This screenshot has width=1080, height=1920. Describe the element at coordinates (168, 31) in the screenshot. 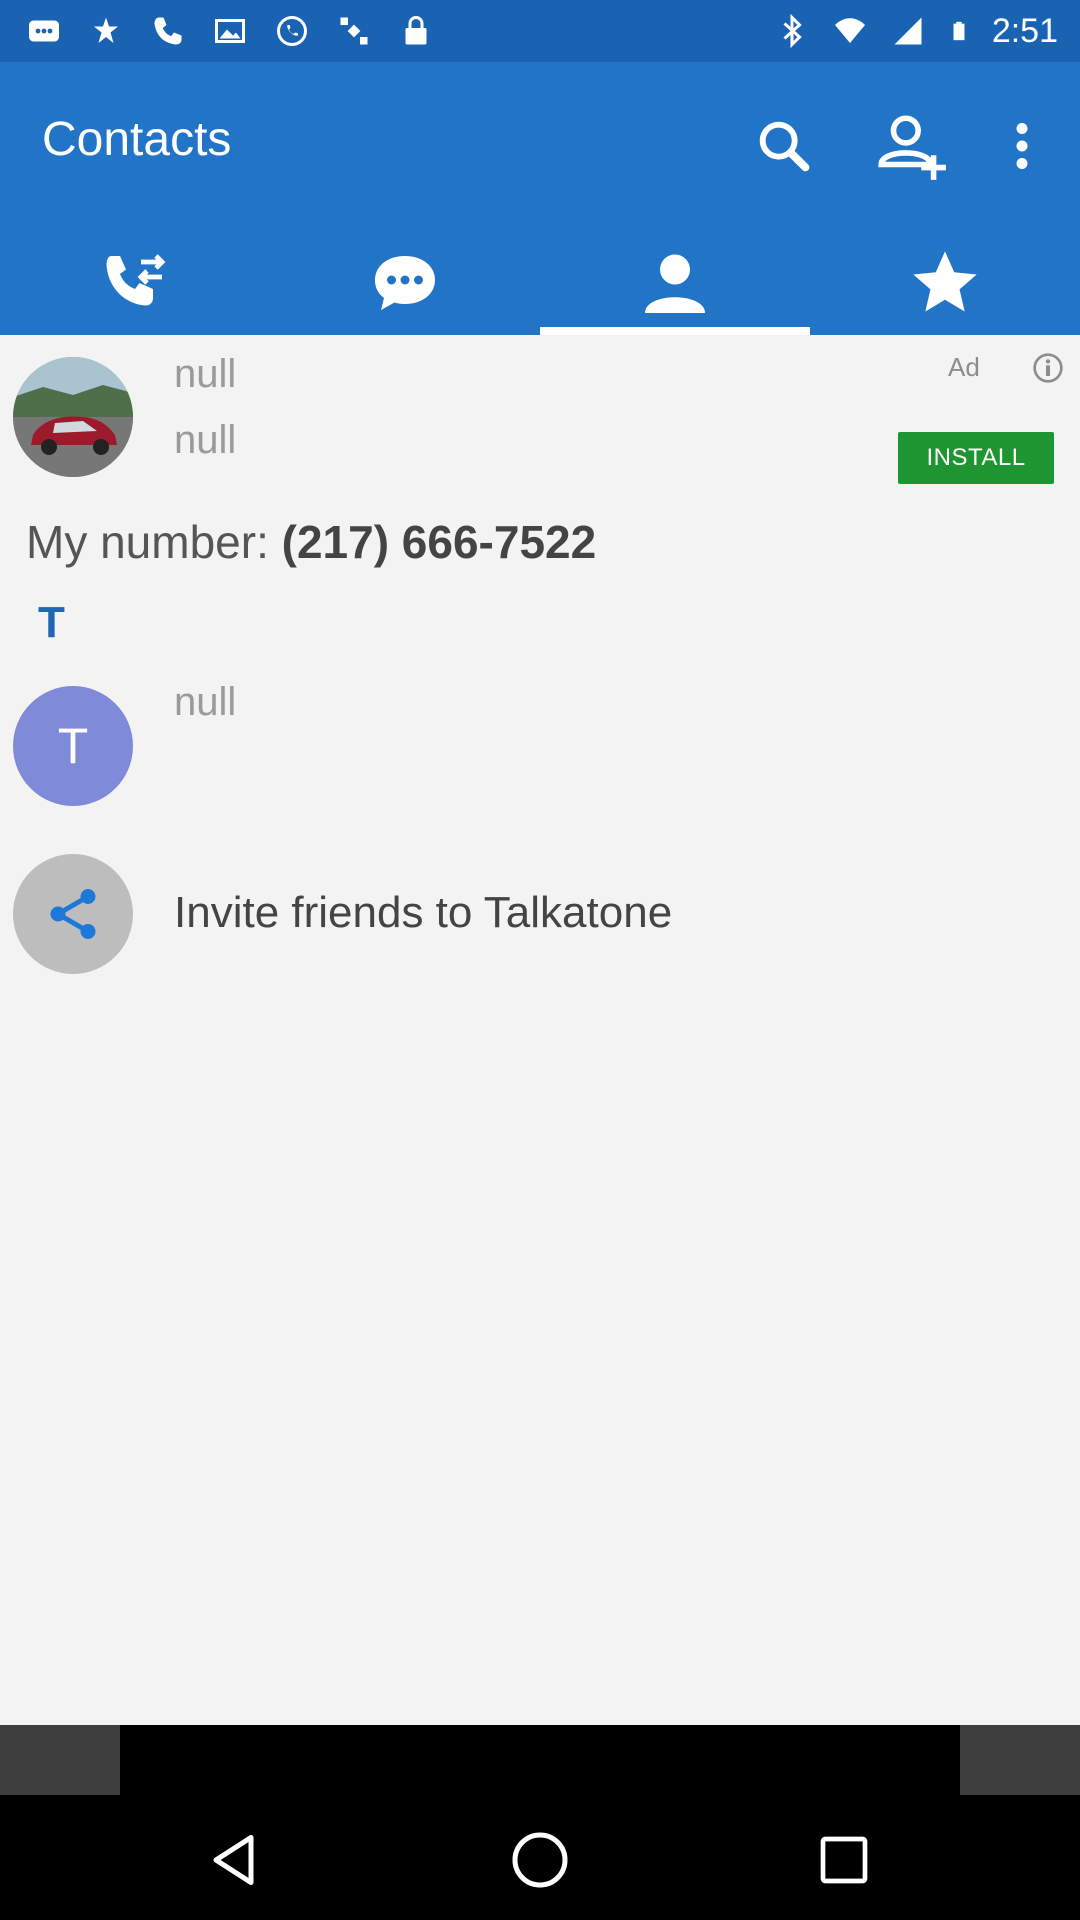

I see `phone-icon` at that location.